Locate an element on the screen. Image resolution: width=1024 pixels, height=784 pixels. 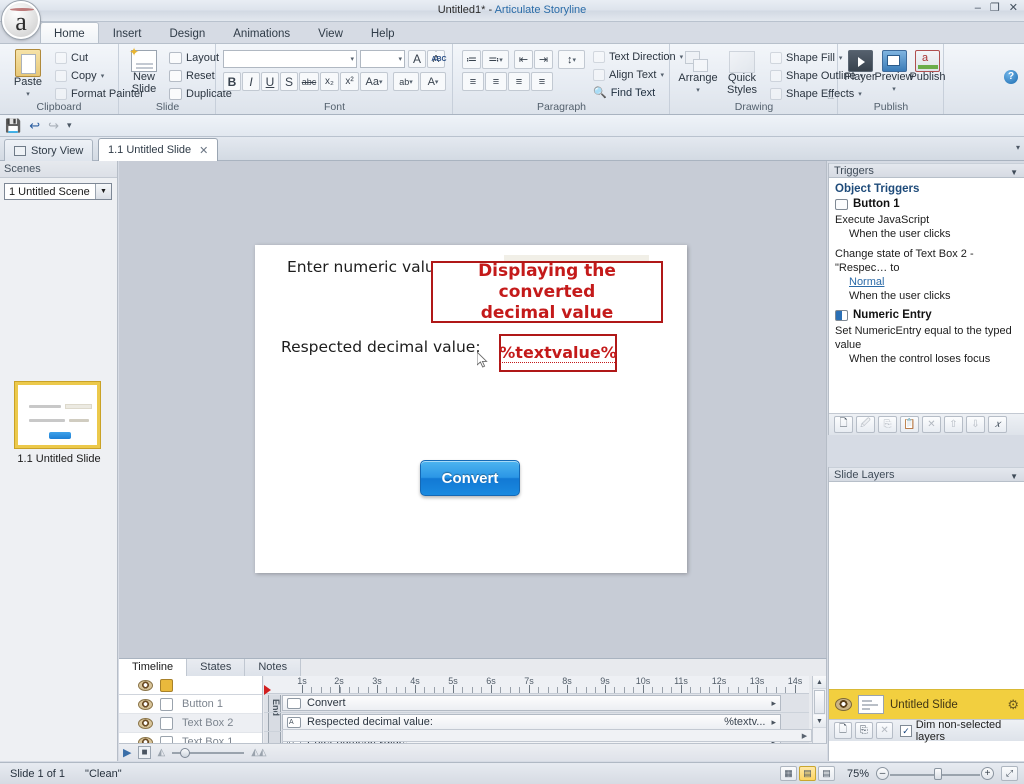
bold-button: B is located at coordinates (232, 81).